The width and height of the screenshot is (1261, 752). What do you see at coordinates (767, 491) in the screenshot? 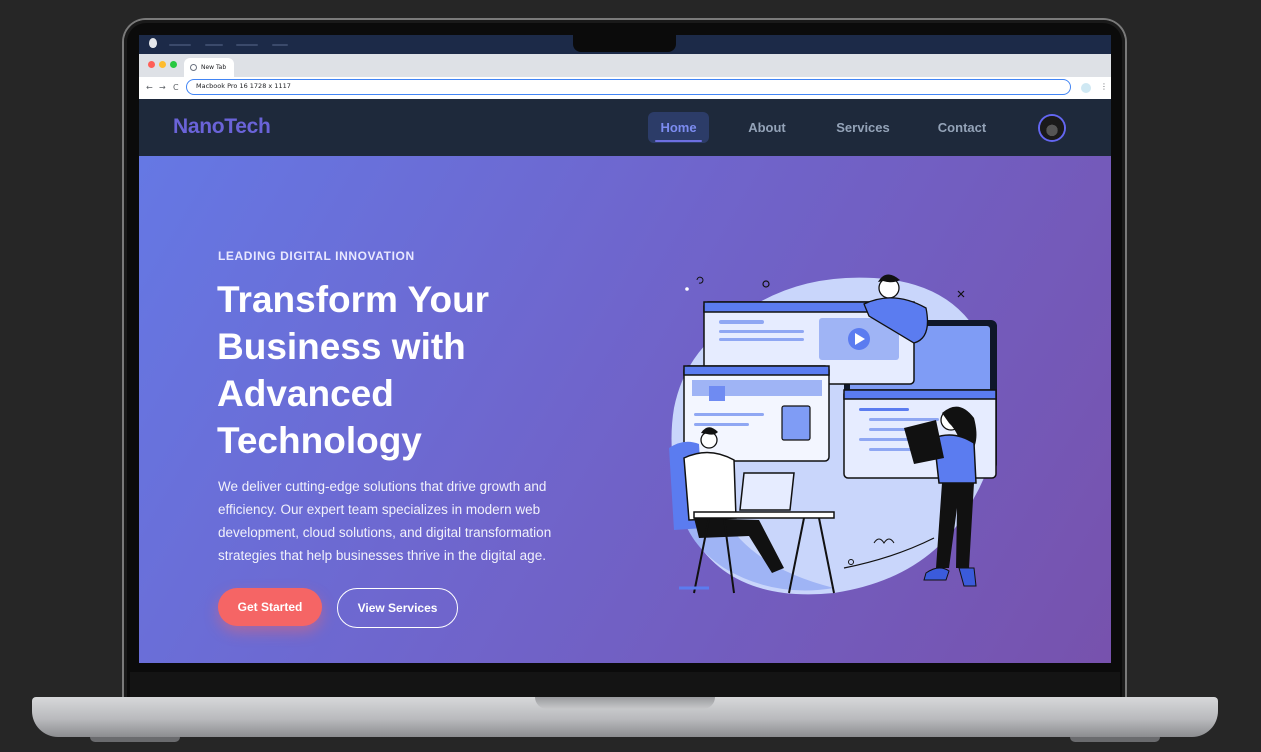
I see `laptop` at bounding box center [767, 491].